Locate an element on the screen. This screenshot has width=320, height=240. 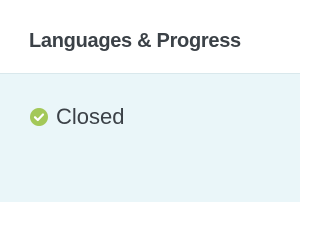
status-row: Closed is located at coordinates (77, 117).